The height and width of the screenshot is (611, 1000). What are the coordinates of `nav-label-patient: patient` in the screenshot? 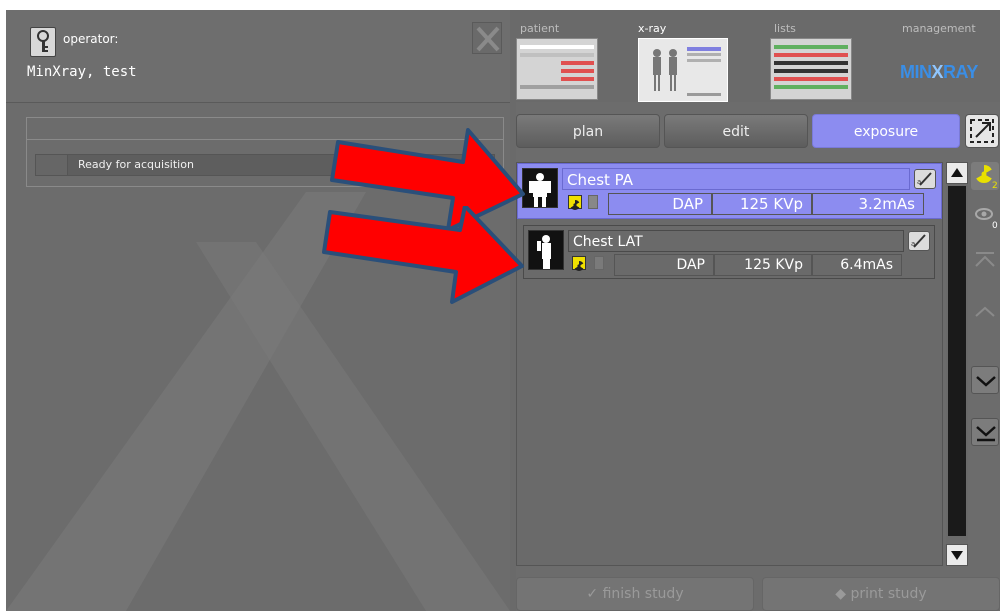 It's located at (540, 28).